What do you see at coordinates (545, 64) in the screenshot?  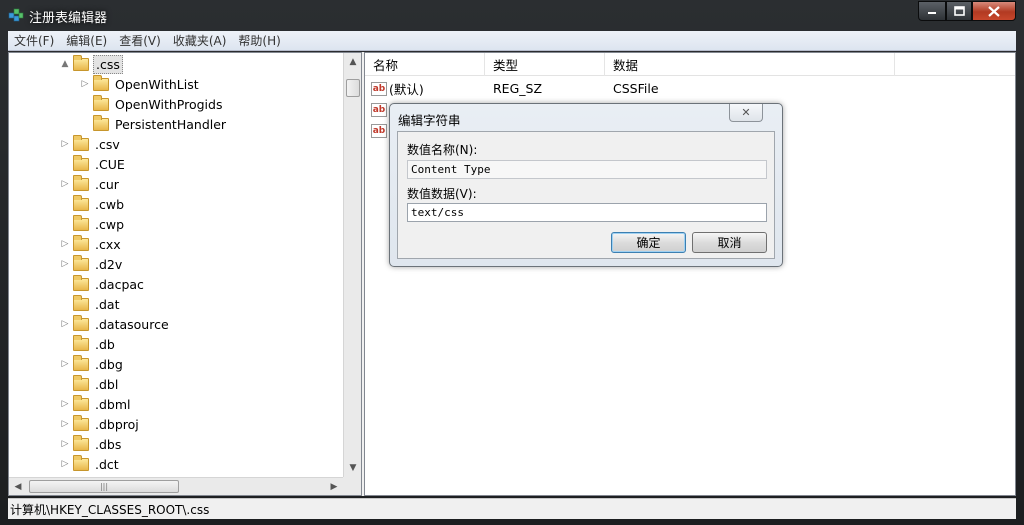 I see `column-header-type: 类型` at bounding box center [545, 64].